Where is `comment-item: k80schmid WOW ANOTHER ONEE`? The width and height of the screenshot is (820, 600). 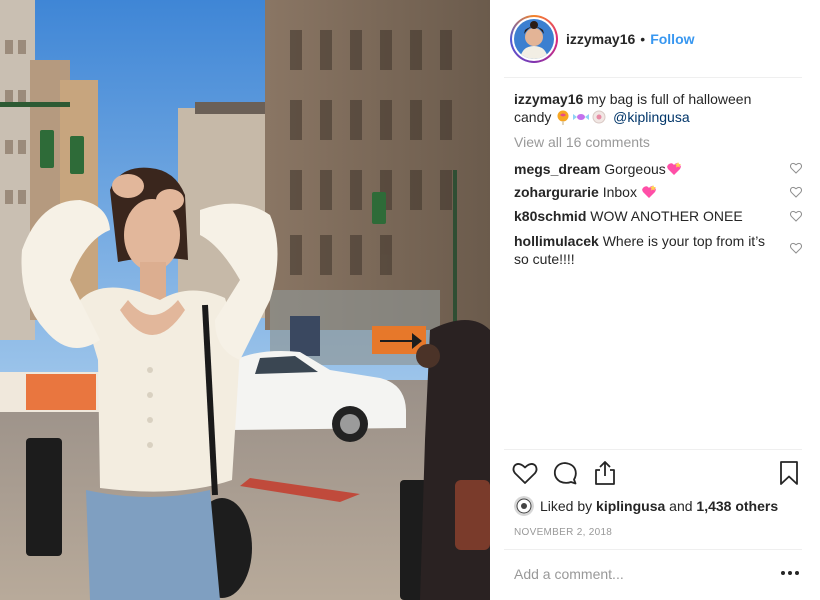
comment-item: k80schmid WOW ANOTHER ONEE is located at coordinates (644, 216).